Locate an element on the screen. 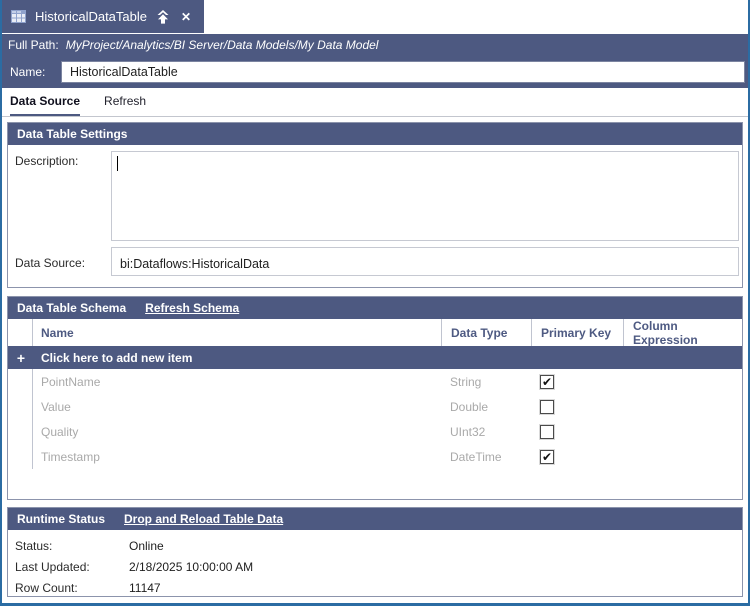 The width and height of the screenshot is (750, 606). cell-data-type: String is located at coordinates (466, 381).